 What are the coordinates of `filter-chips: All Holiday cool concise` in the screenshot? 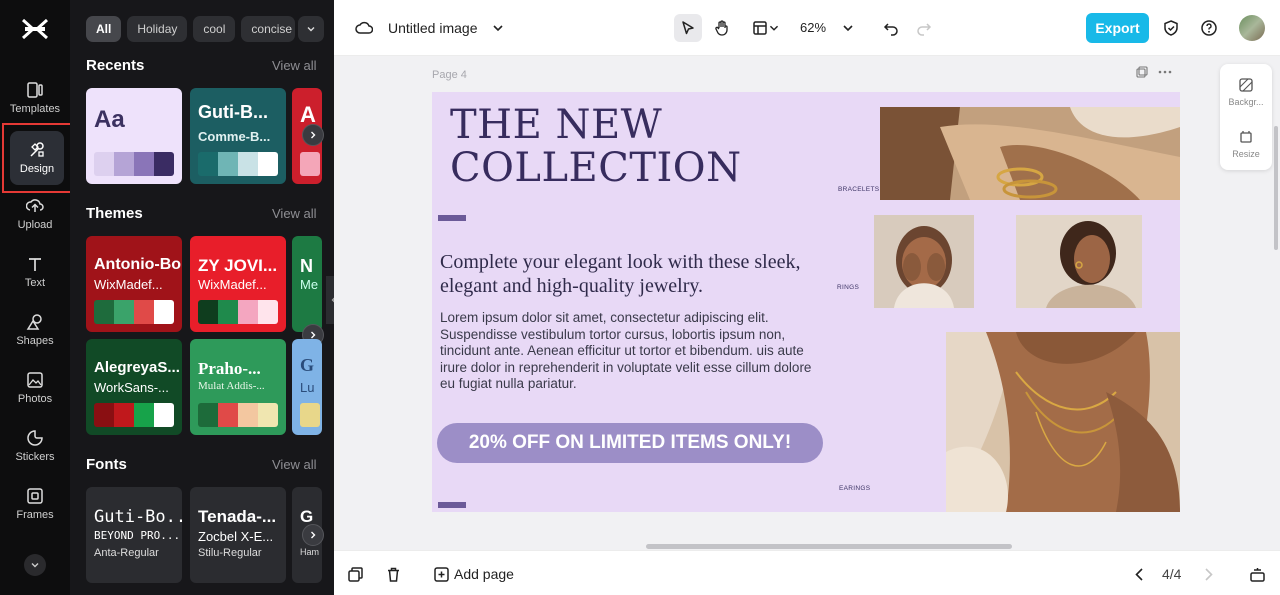 It's located at (191, 29).